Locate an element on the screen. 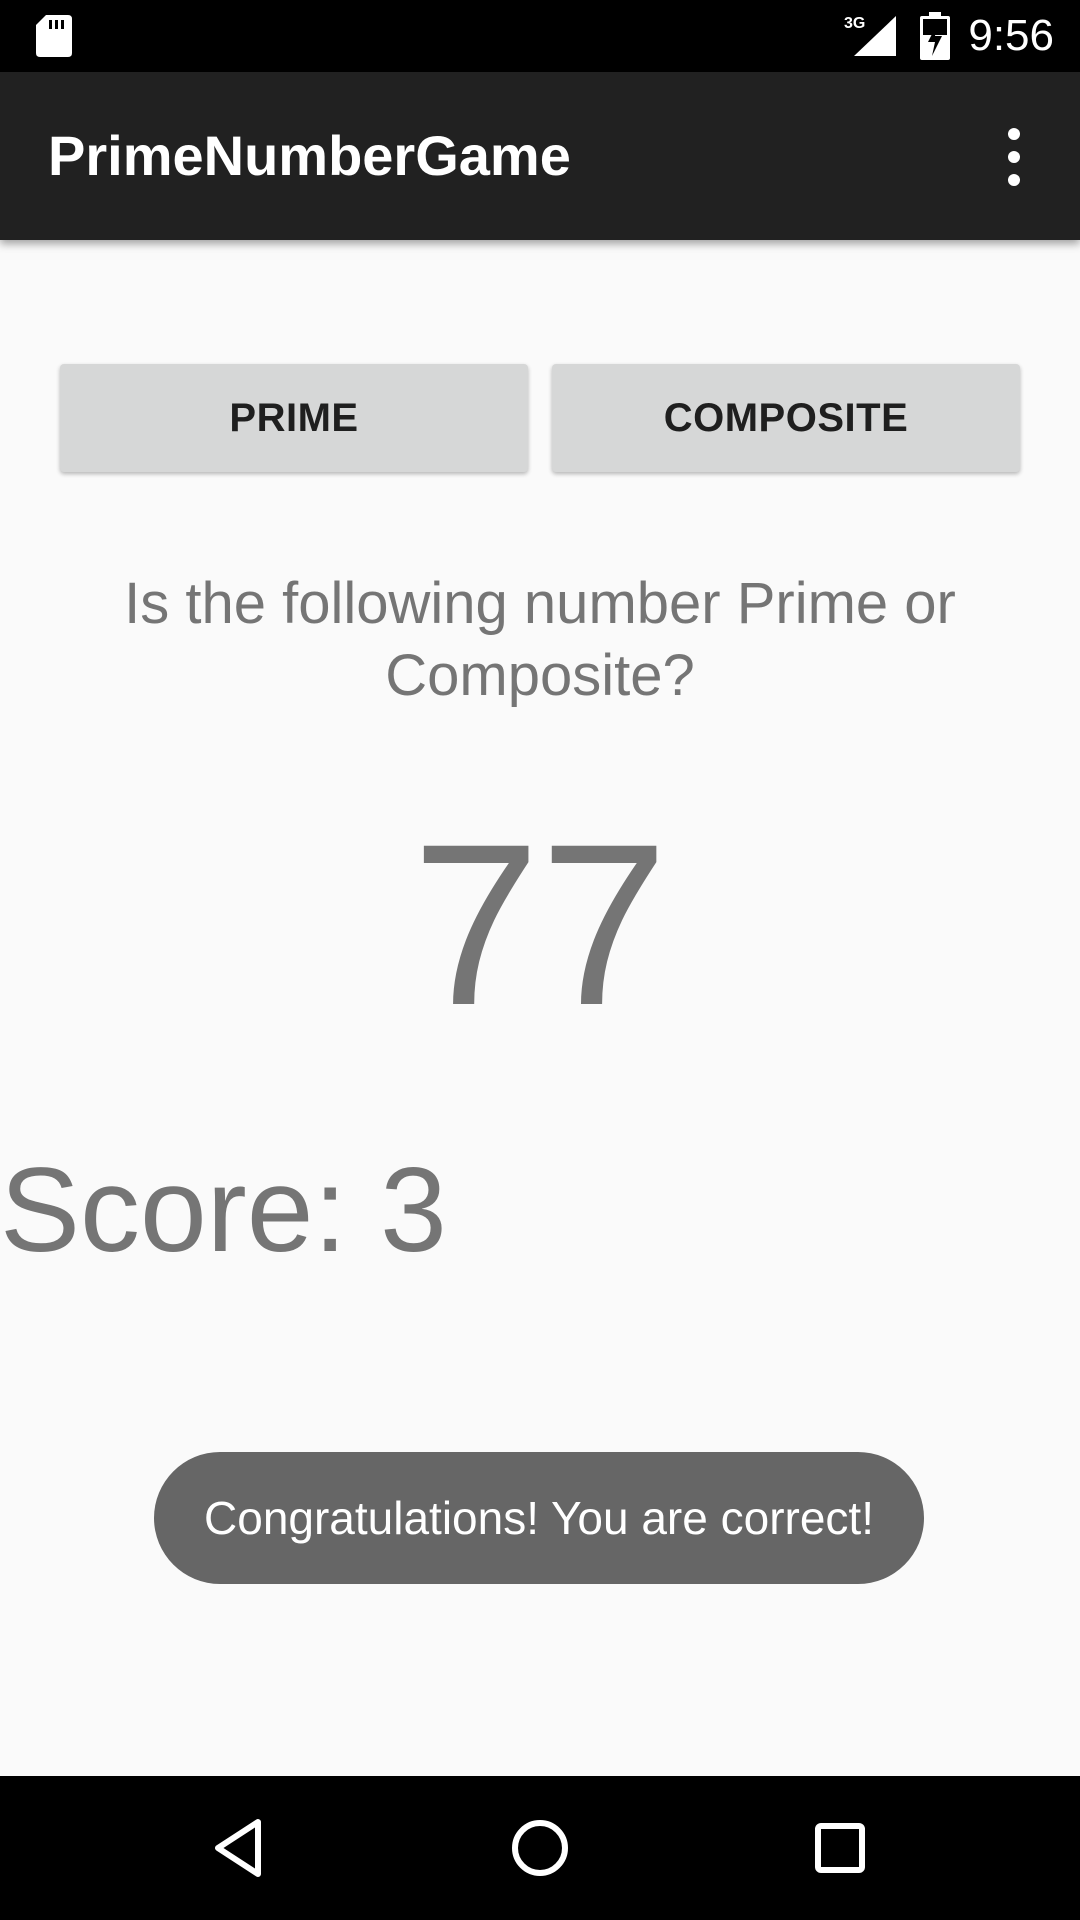  score-label: Score: 3 is located at coordinates (223, 1210).